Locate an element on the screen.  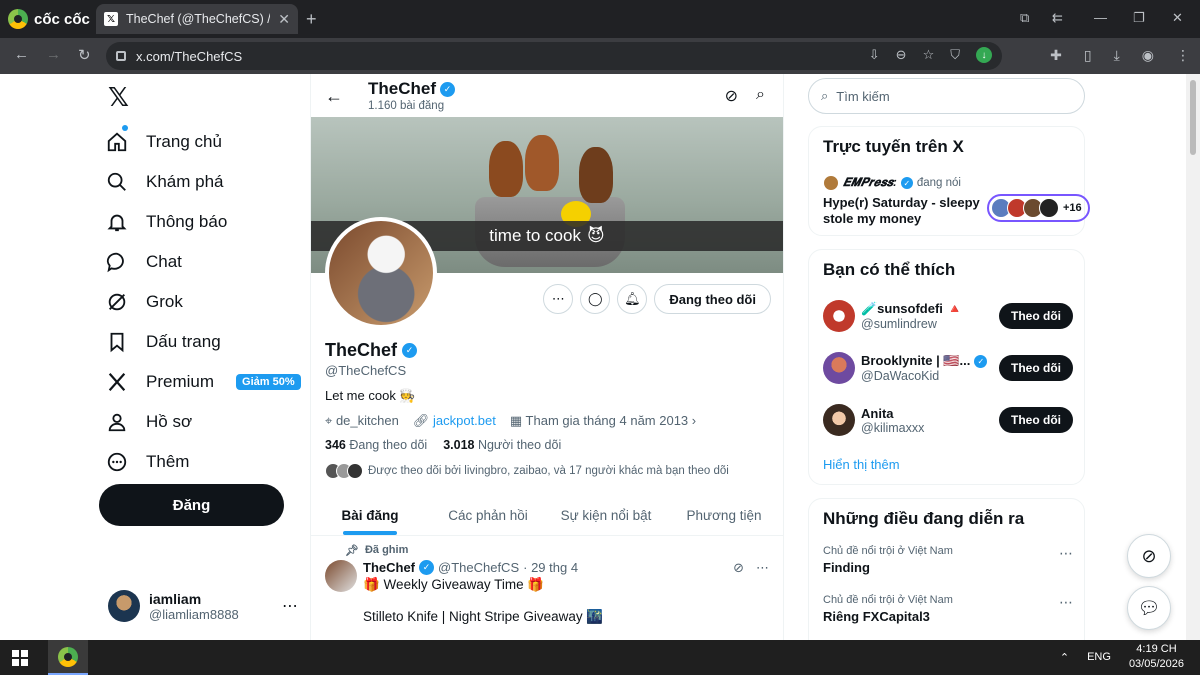
post-author-name: TheChef is located at coordinates (389, 567).